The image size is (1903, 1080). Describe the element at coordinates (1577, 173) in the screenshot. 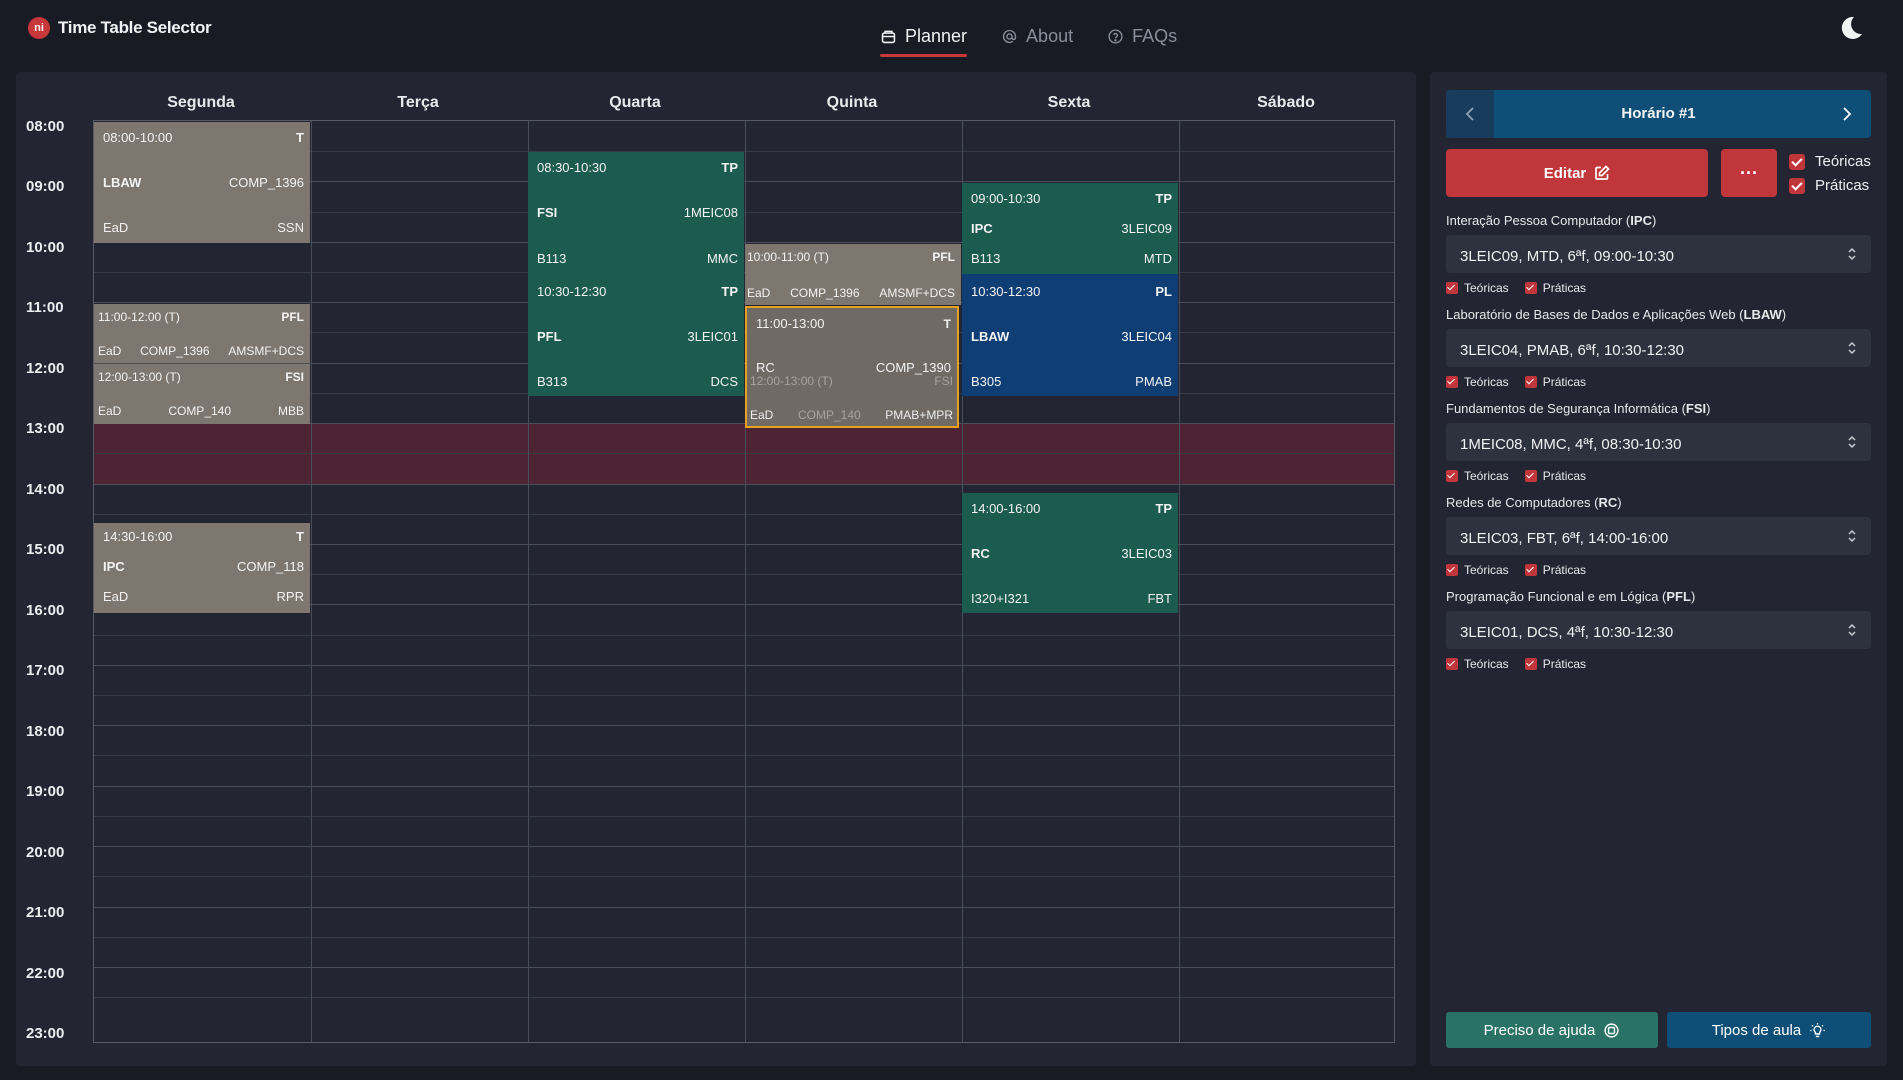

I see `edit-button: Editar` at that location.